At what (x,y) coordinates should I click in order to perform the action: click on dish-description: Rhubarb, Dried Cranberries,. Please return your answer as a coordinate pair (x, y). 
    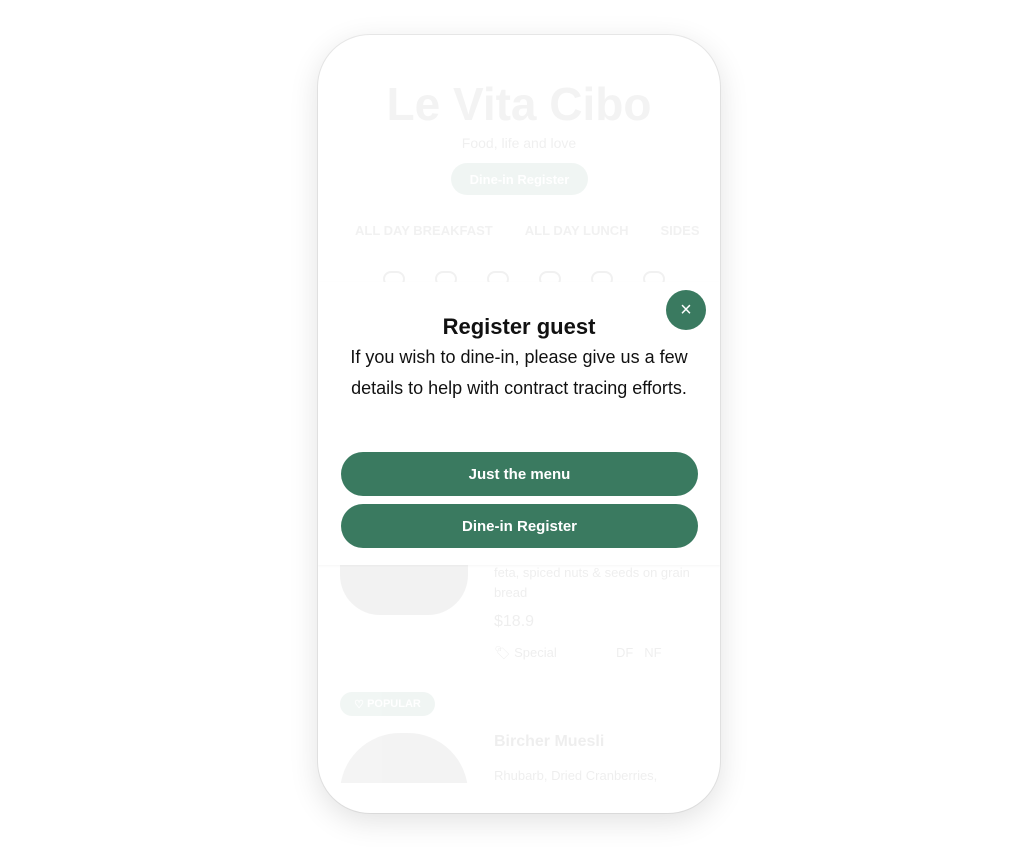
    Looking at the image, I should click on (576, 775).